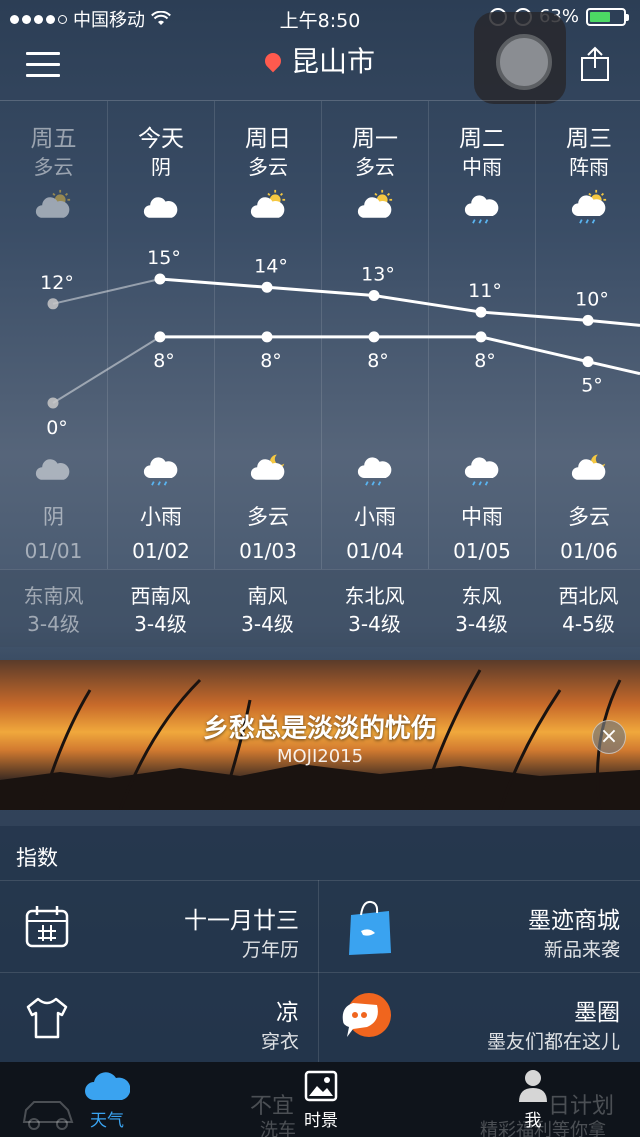  I want to click on tile-subtitle: 万年历, so click(270, 950).